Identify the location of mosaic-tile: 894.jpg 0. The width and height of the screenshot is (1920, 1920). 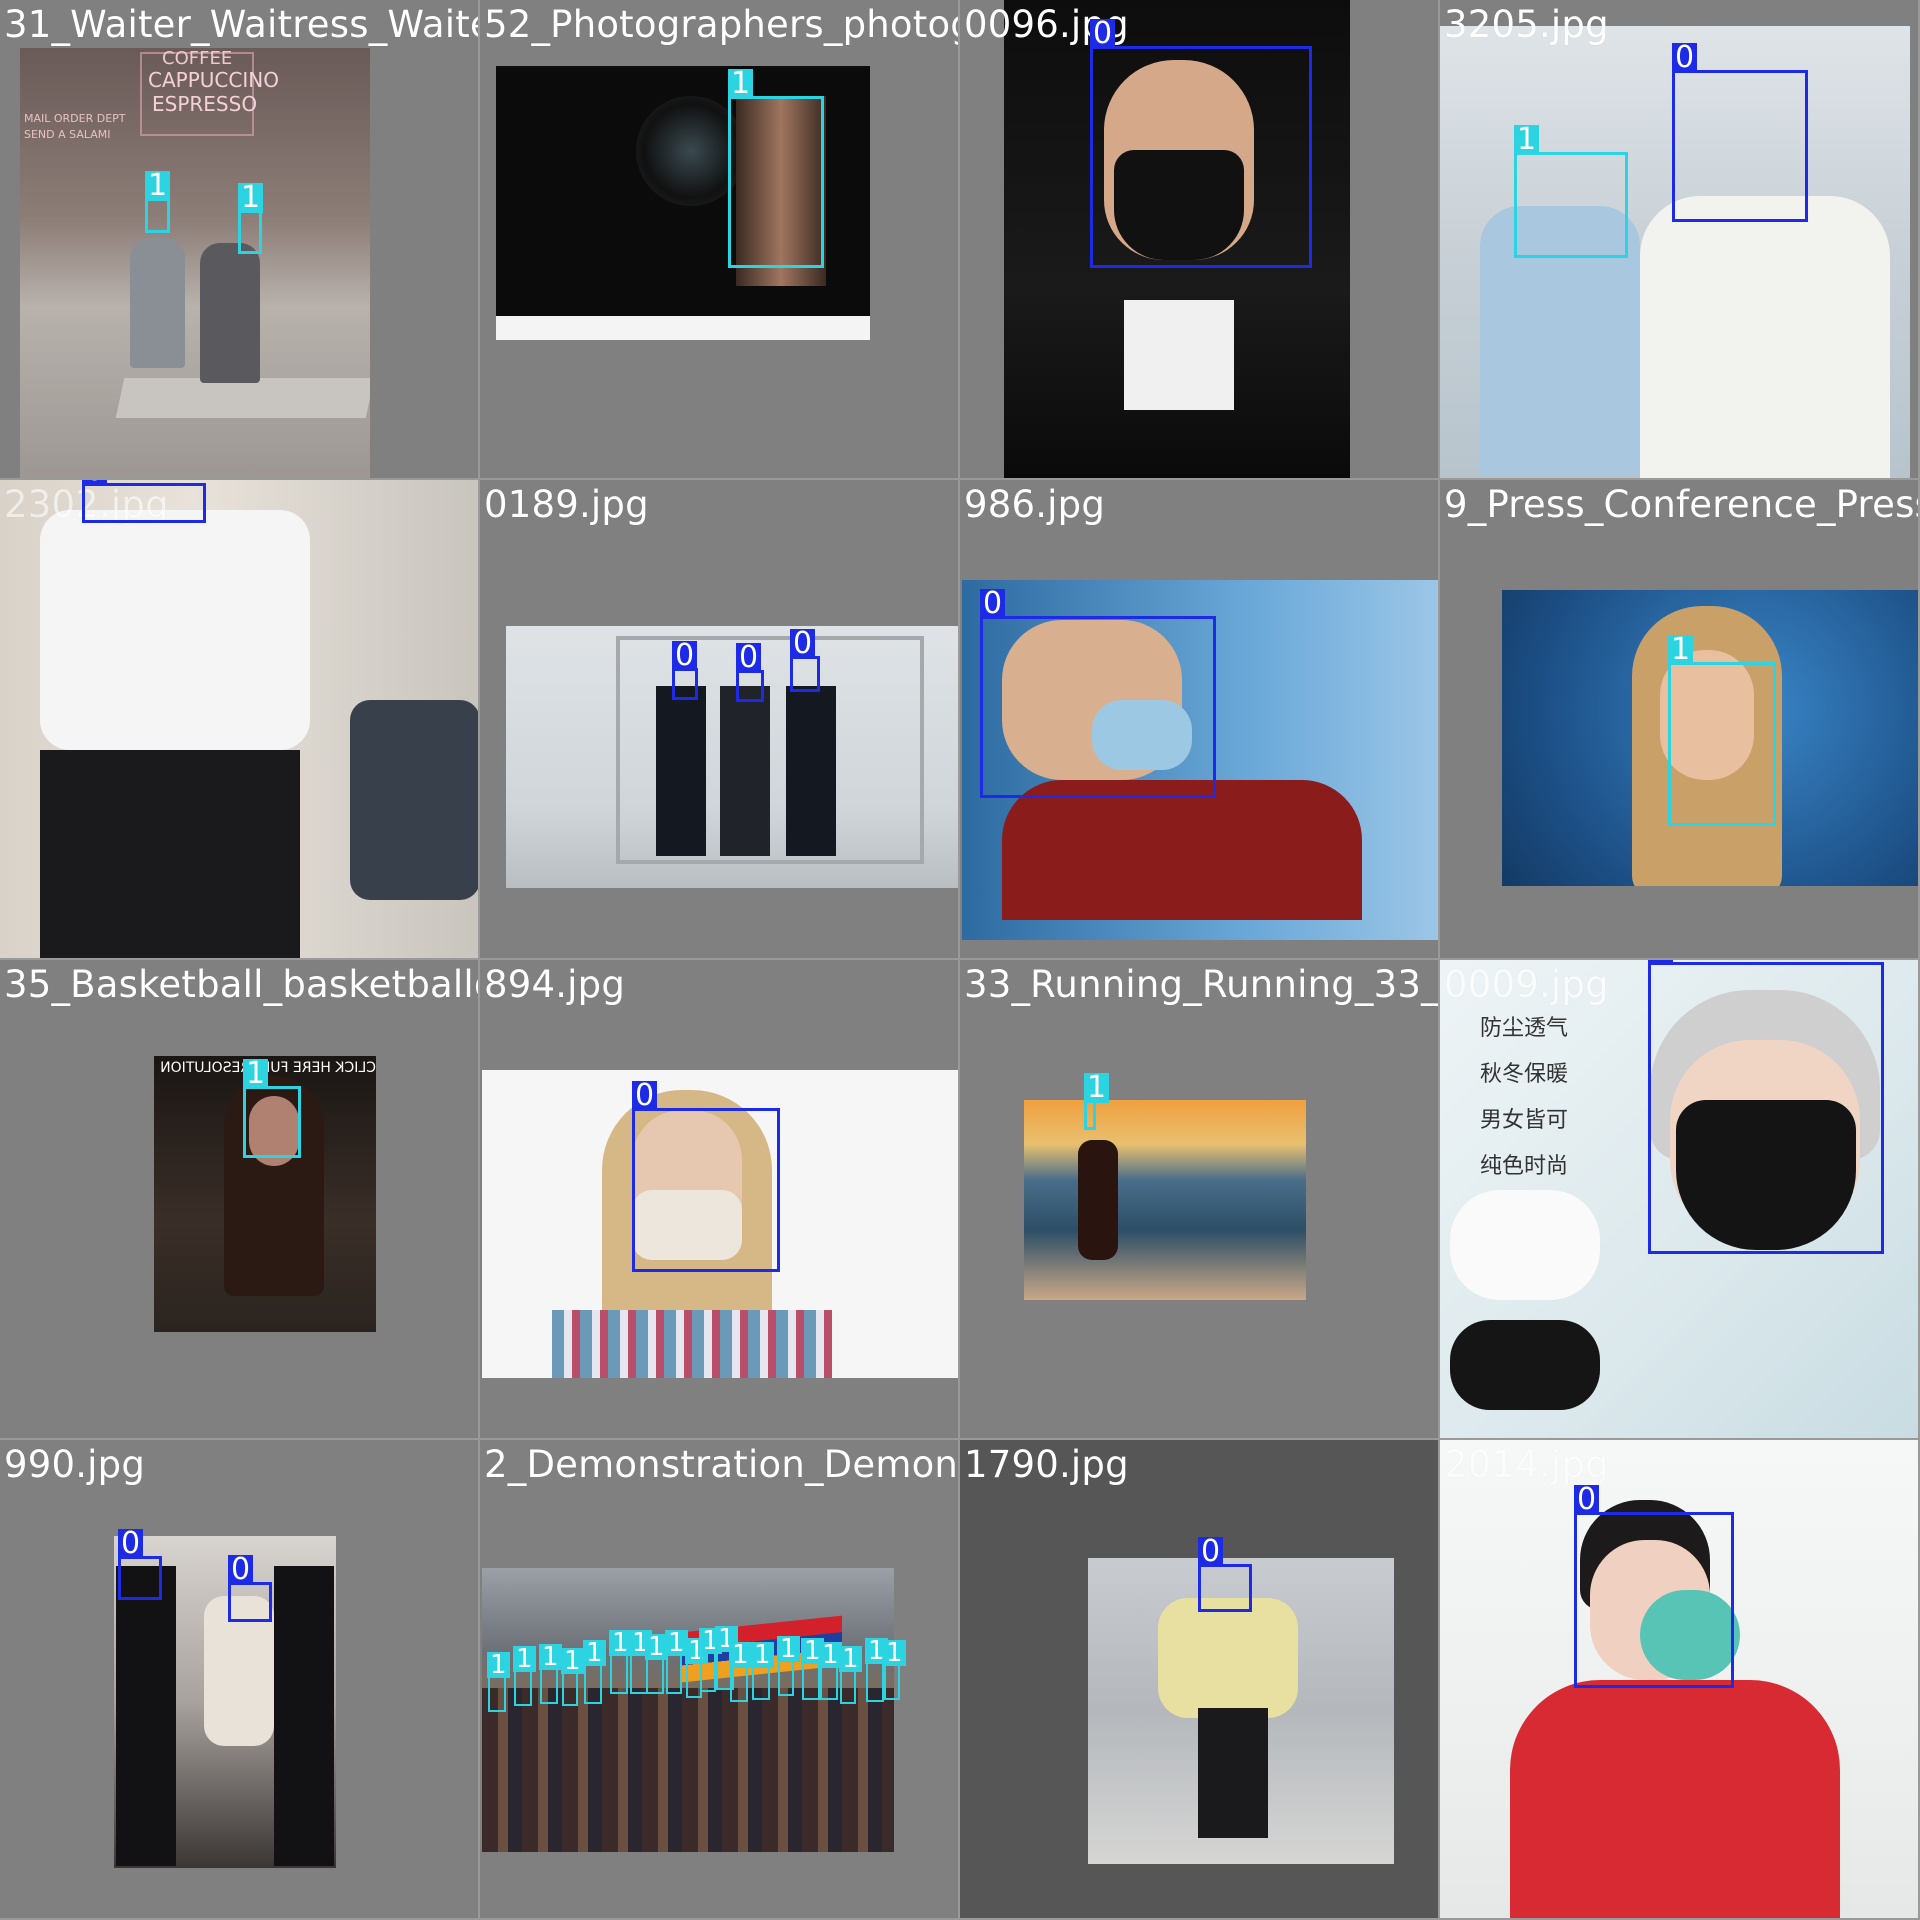
(720, 1200).